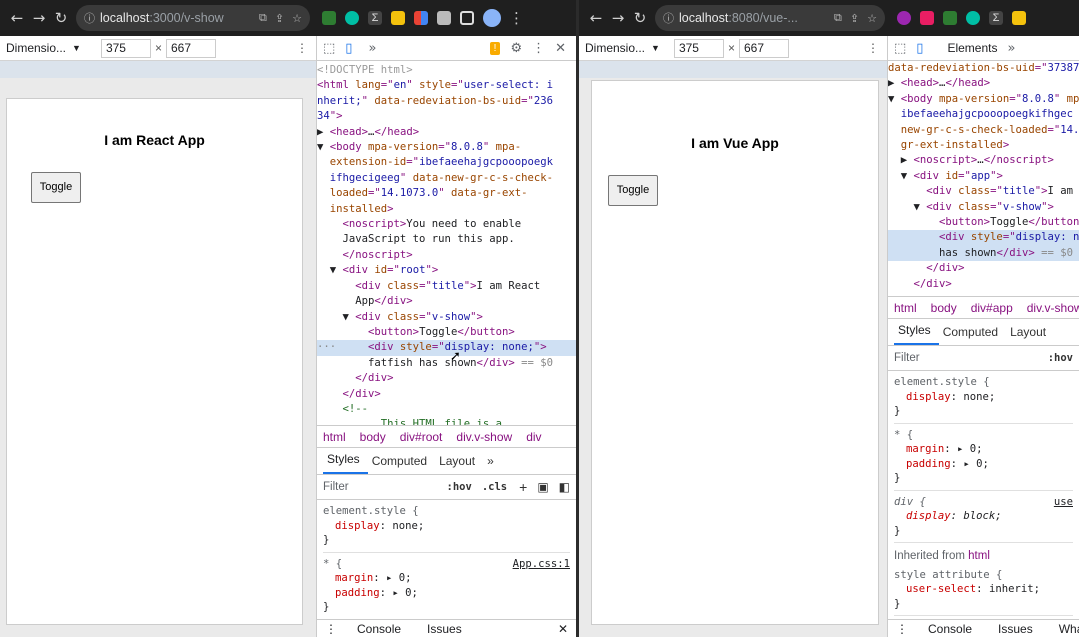 Image resolution: width=1079 pixels, height=637 pixels. I want to click on subtab-: », so click(492, 464).